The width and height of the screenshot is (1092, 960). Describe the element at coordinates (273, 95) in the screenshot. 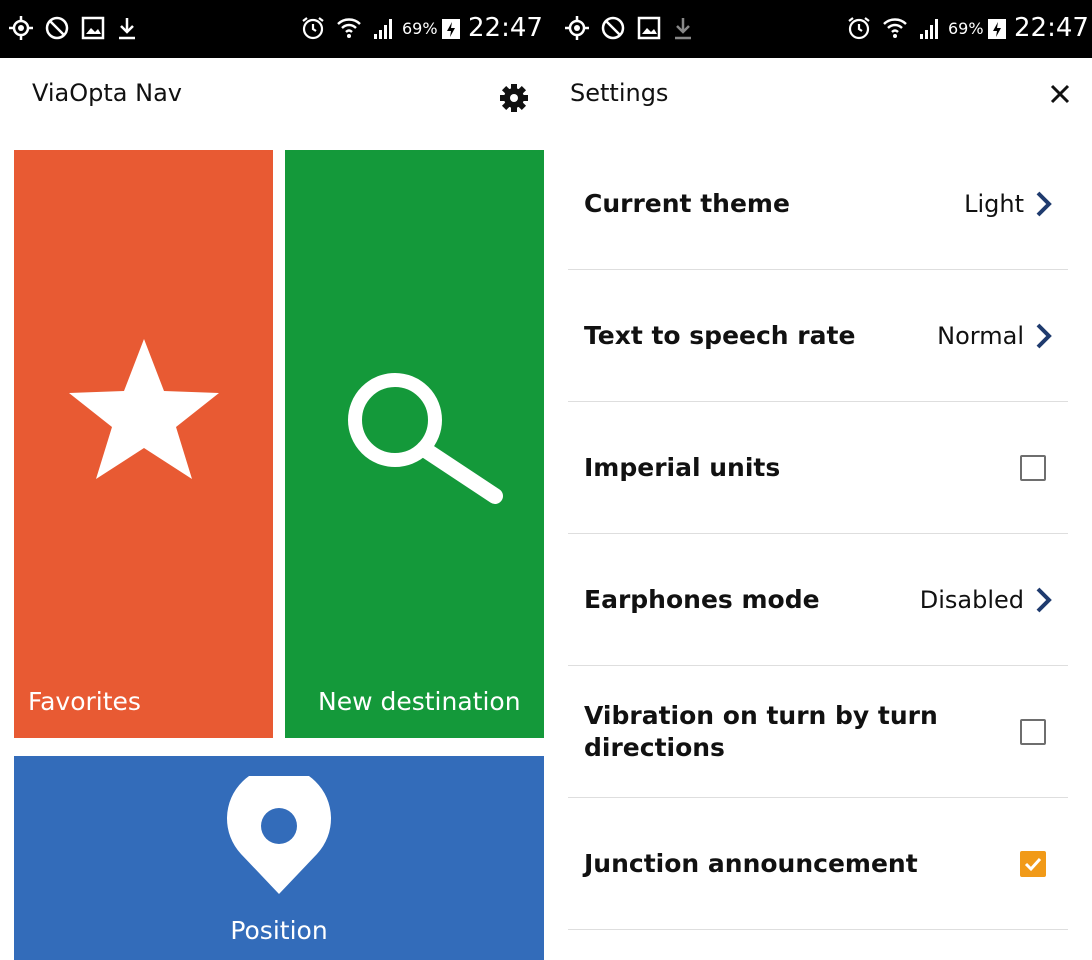

I see `home-app-bar: ViaOpta Nav` at that location.